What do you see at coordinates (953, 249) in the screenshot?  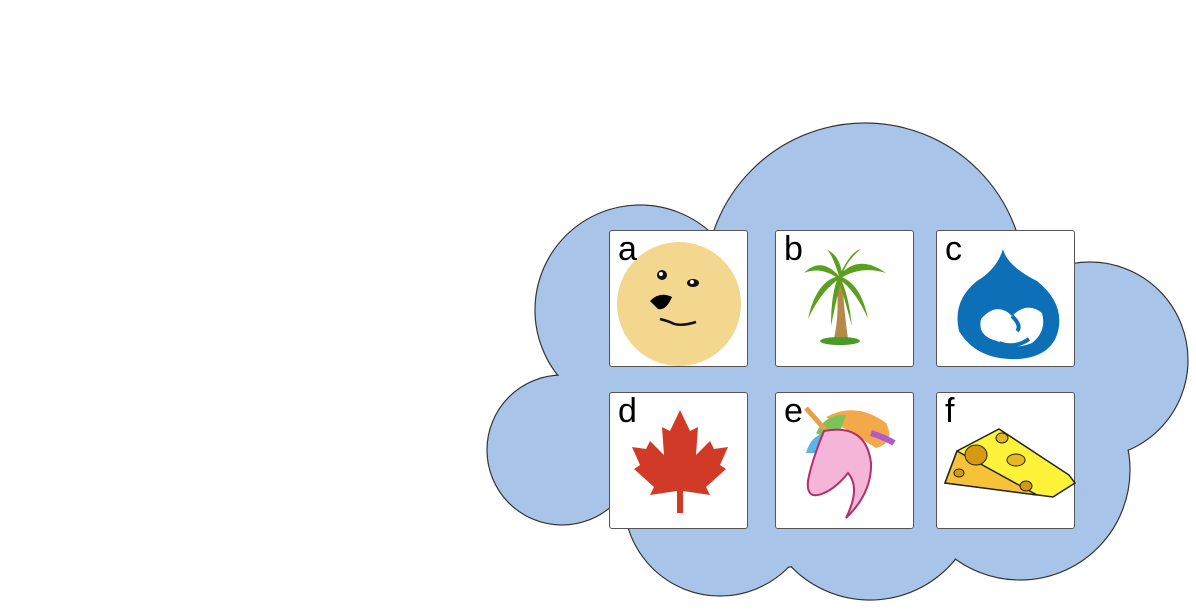 I see `card-label: c` at bounding box center [953, 249].